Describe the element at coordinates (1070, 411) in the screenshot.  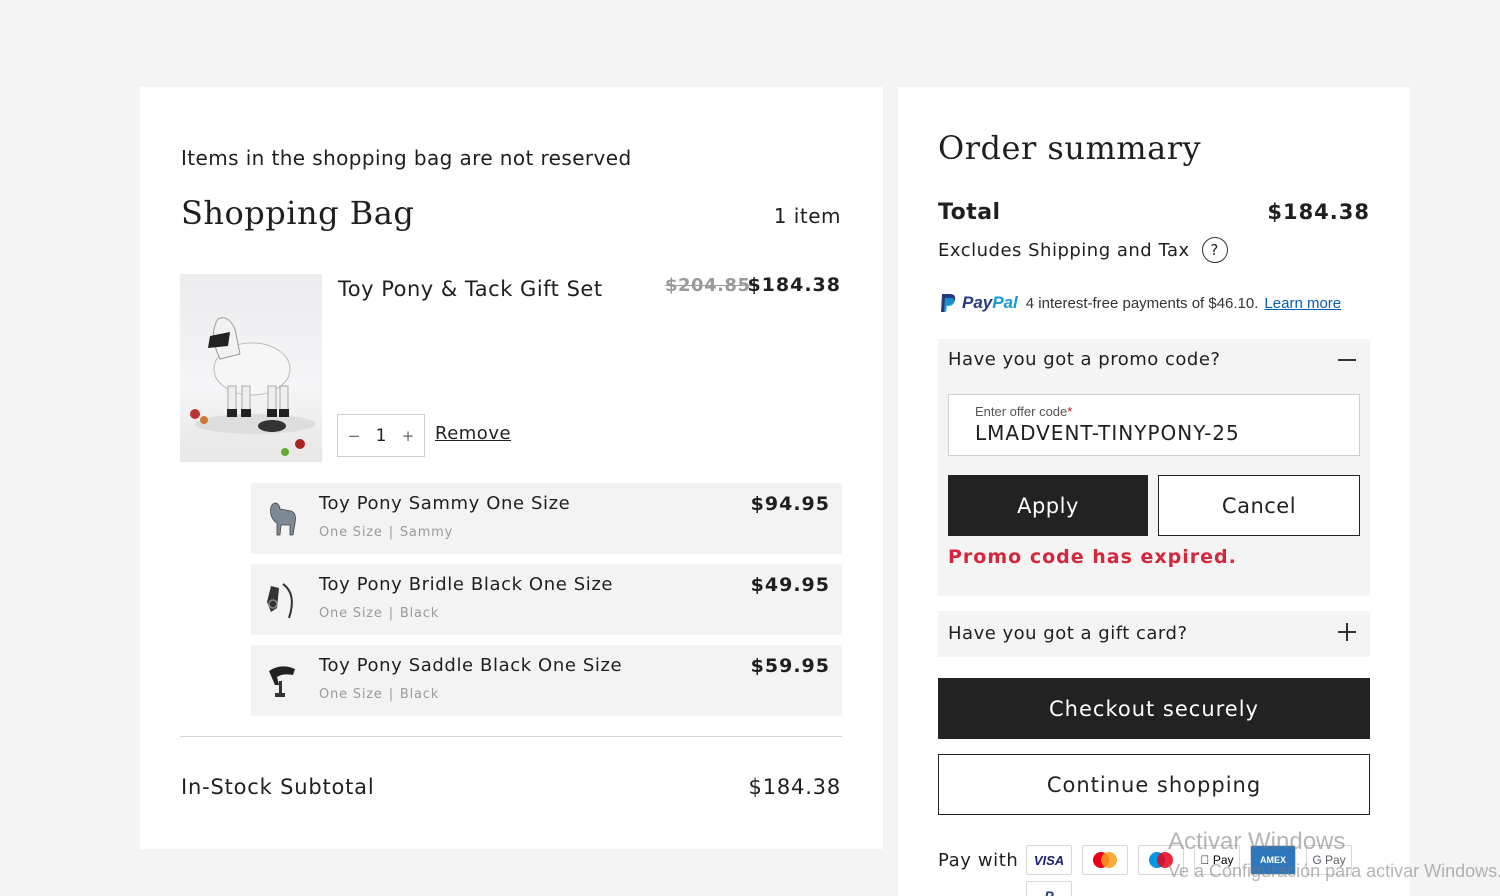
I see `required-mark: *` at that location.